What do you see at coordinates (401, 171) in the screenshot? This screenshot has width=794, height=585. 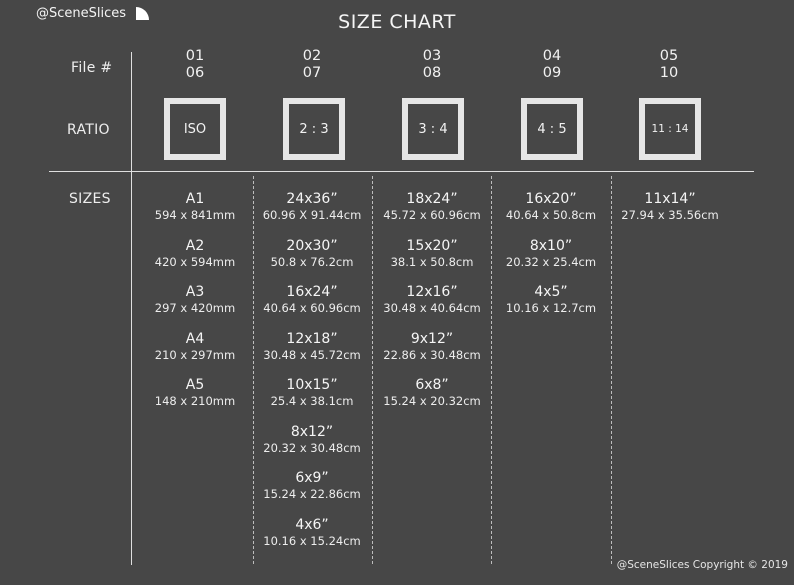 I see `horizontal-divider` at bounding box center [401, 171].